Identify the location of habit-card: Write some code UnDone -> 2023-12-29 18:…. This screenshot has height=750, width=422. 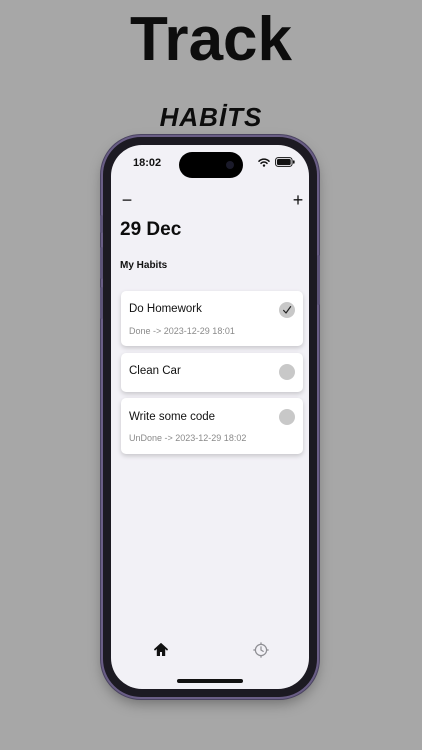
(212, 426).